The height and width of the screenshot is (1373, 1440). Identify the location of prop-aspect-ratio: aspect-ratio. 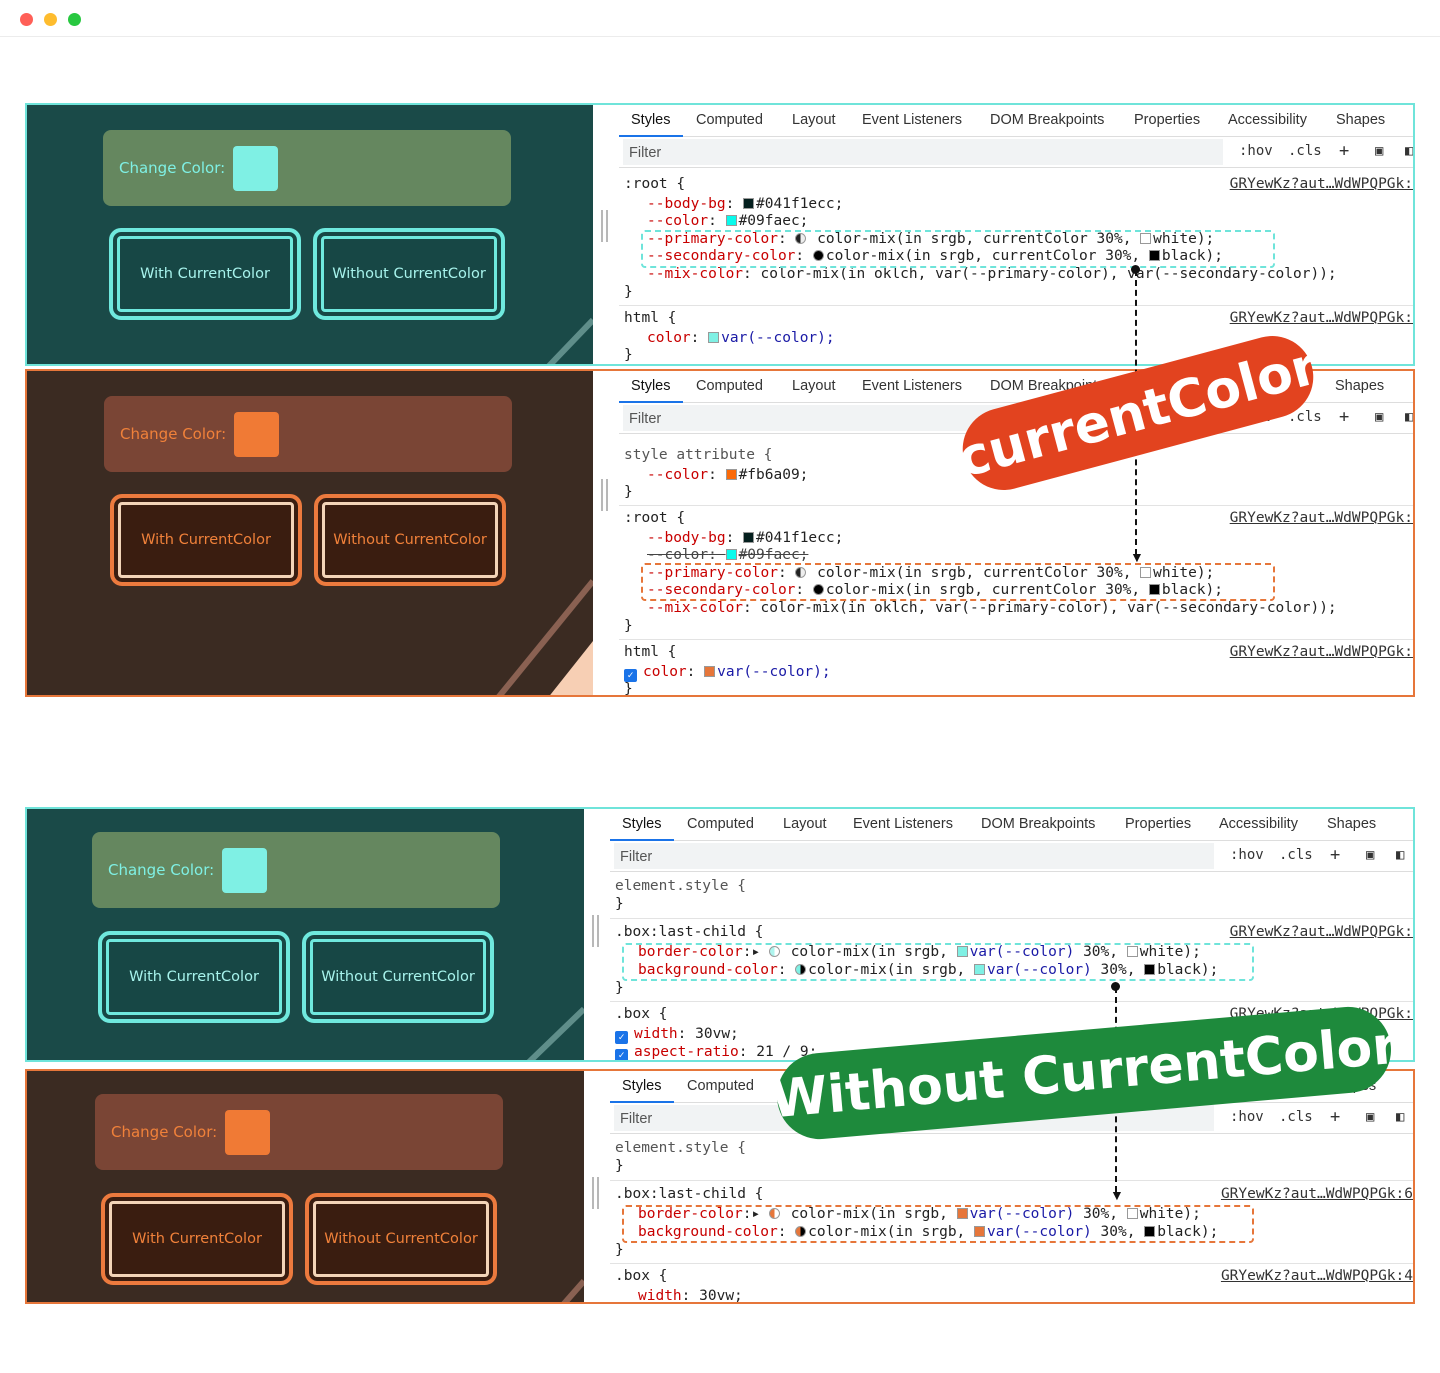
(686, 1052).